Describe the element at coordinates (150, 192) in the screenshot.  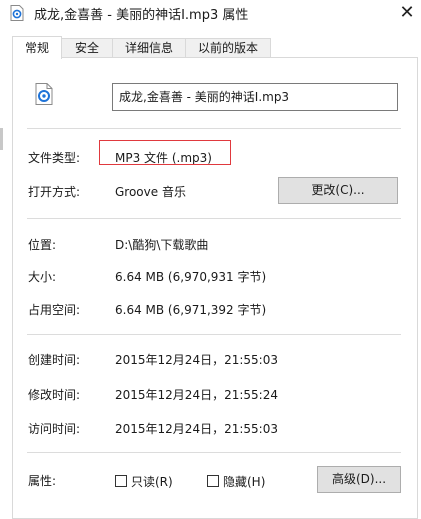
I see `open-with-value: Groove 音乐` at that location.